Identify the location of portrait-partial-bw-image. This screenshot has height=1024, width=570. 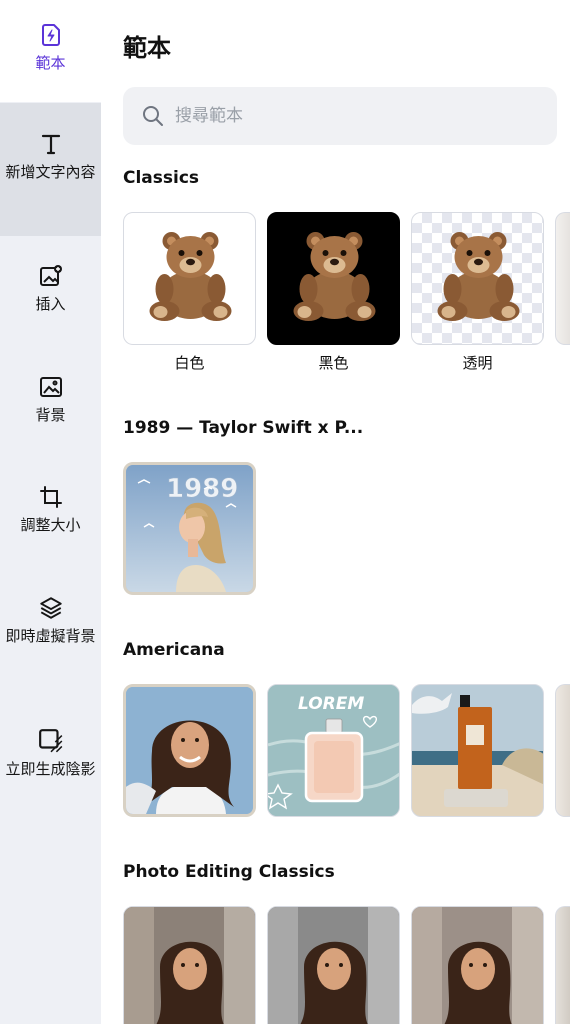
(333, 965).